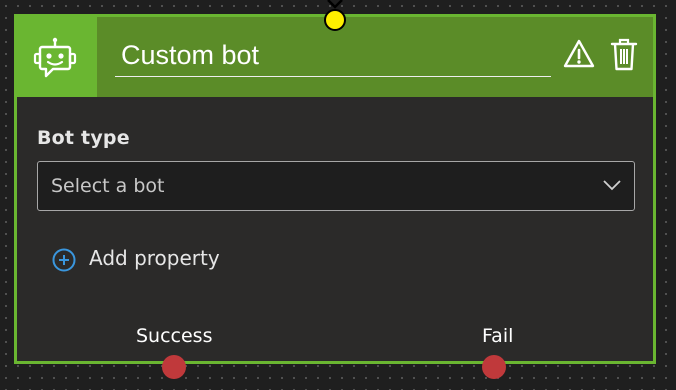 The height and width of the screenshot is (390, 676). Describe the element at coordinates (335, 20) in the screenshot. I see `input-port` at that location.